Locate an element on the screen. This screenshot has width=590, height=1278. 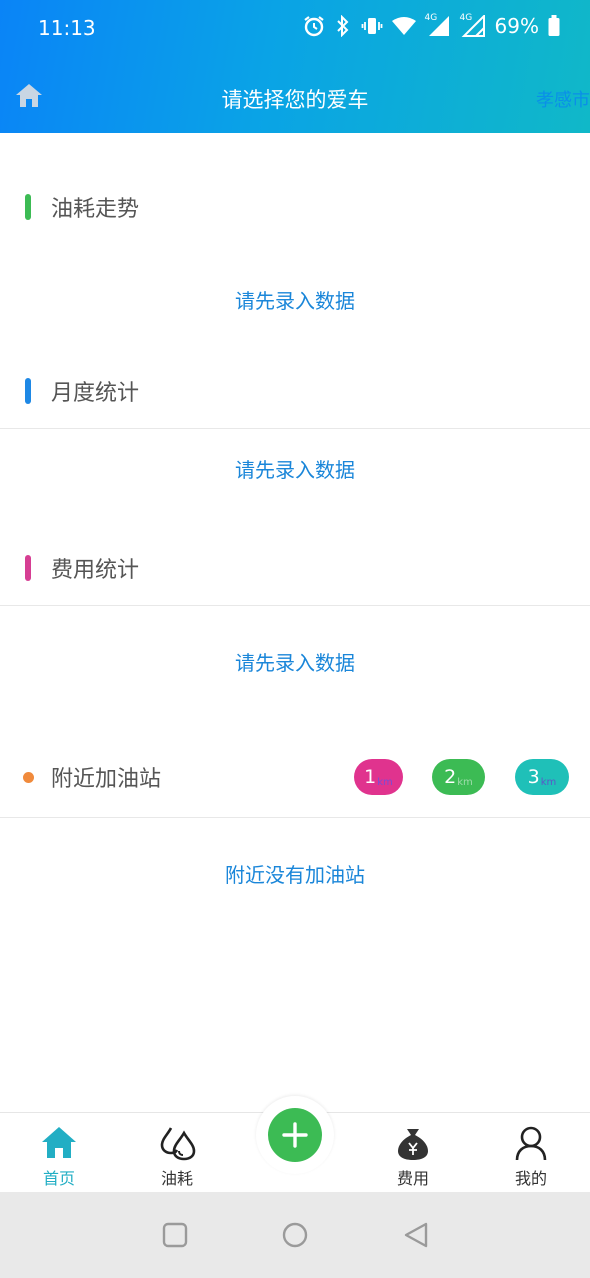
monthly-empty-message: 请先录入数据 is located at coordinates (295, 470).